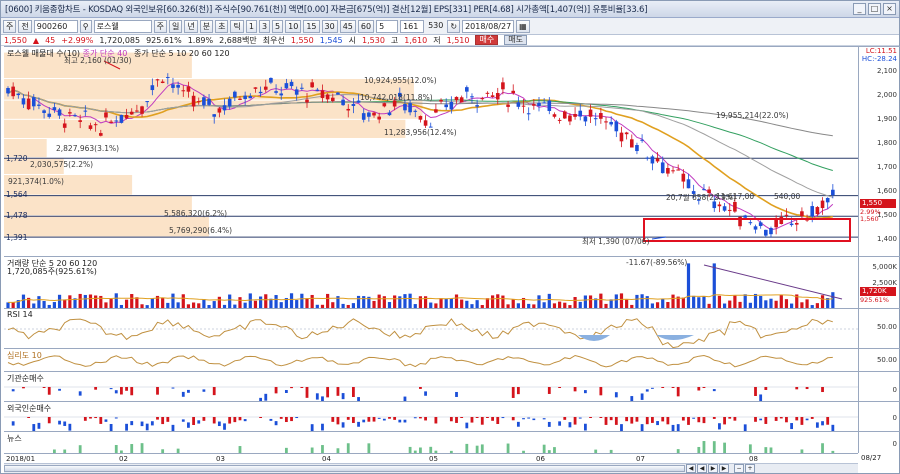 The width and height of the screenshot is (900, 474). Describe the element at coordinates (879, 359) in the screenshot. I see `psy-axis: 50.00` at that location.